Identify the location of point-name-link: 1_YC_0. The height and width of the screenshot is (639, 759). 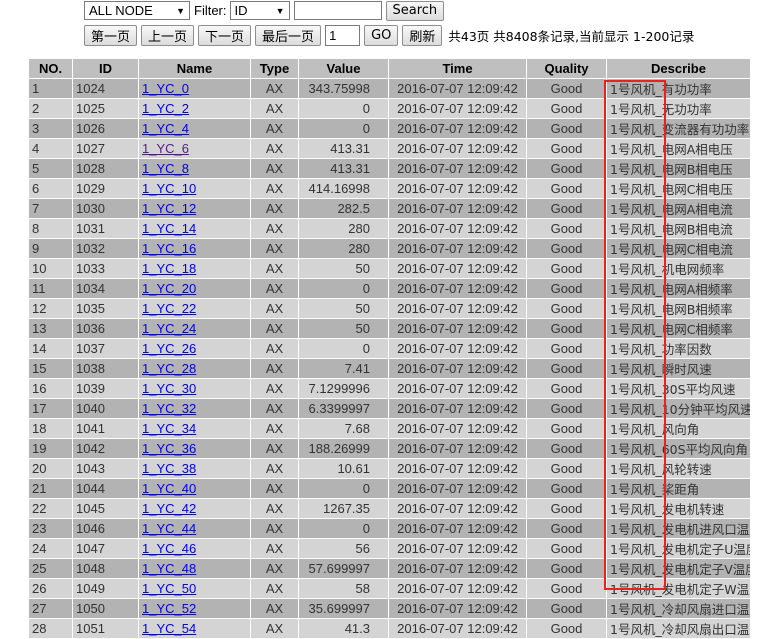
(165, 88).